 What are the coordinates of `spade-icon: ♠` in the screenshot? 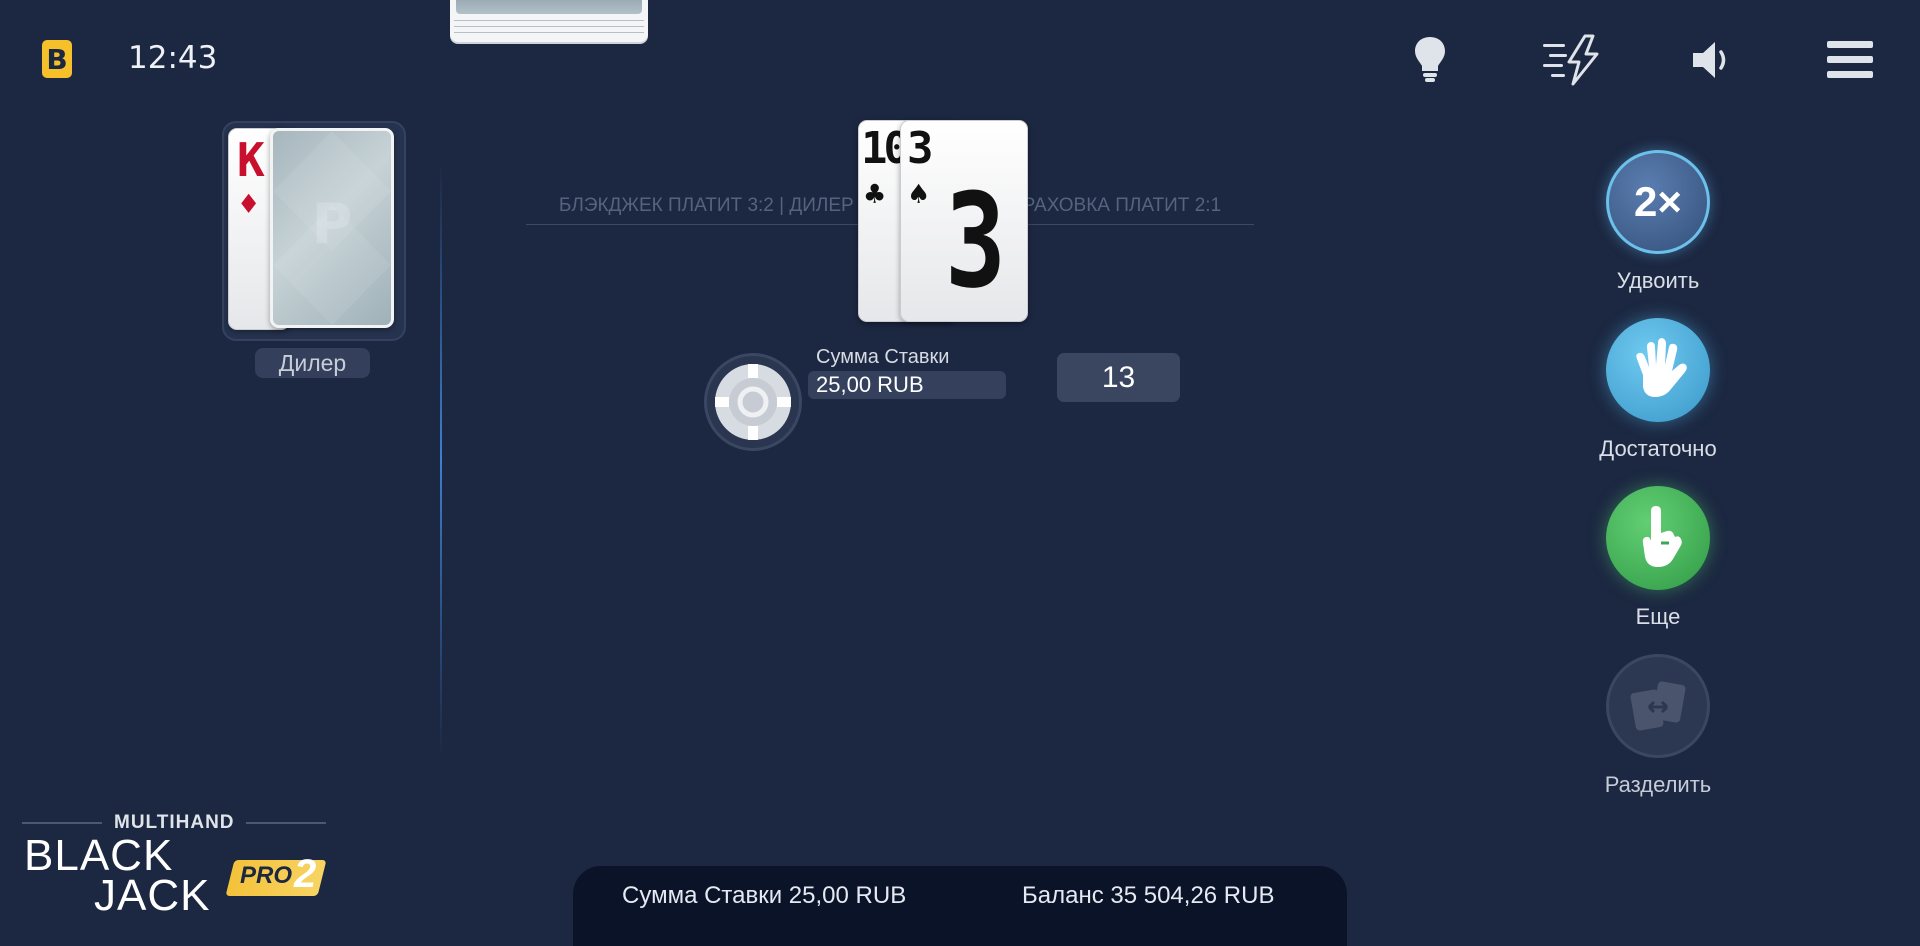 It's located at (919, 194).